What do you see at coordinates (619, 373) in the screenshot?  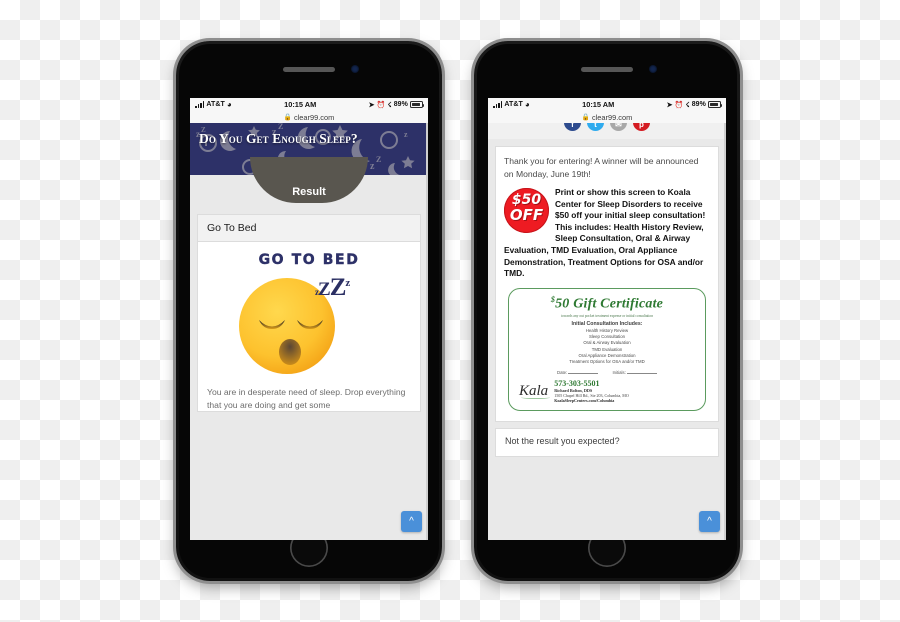 I see `initials-label: Initials:` at bounding box center [619, 373].